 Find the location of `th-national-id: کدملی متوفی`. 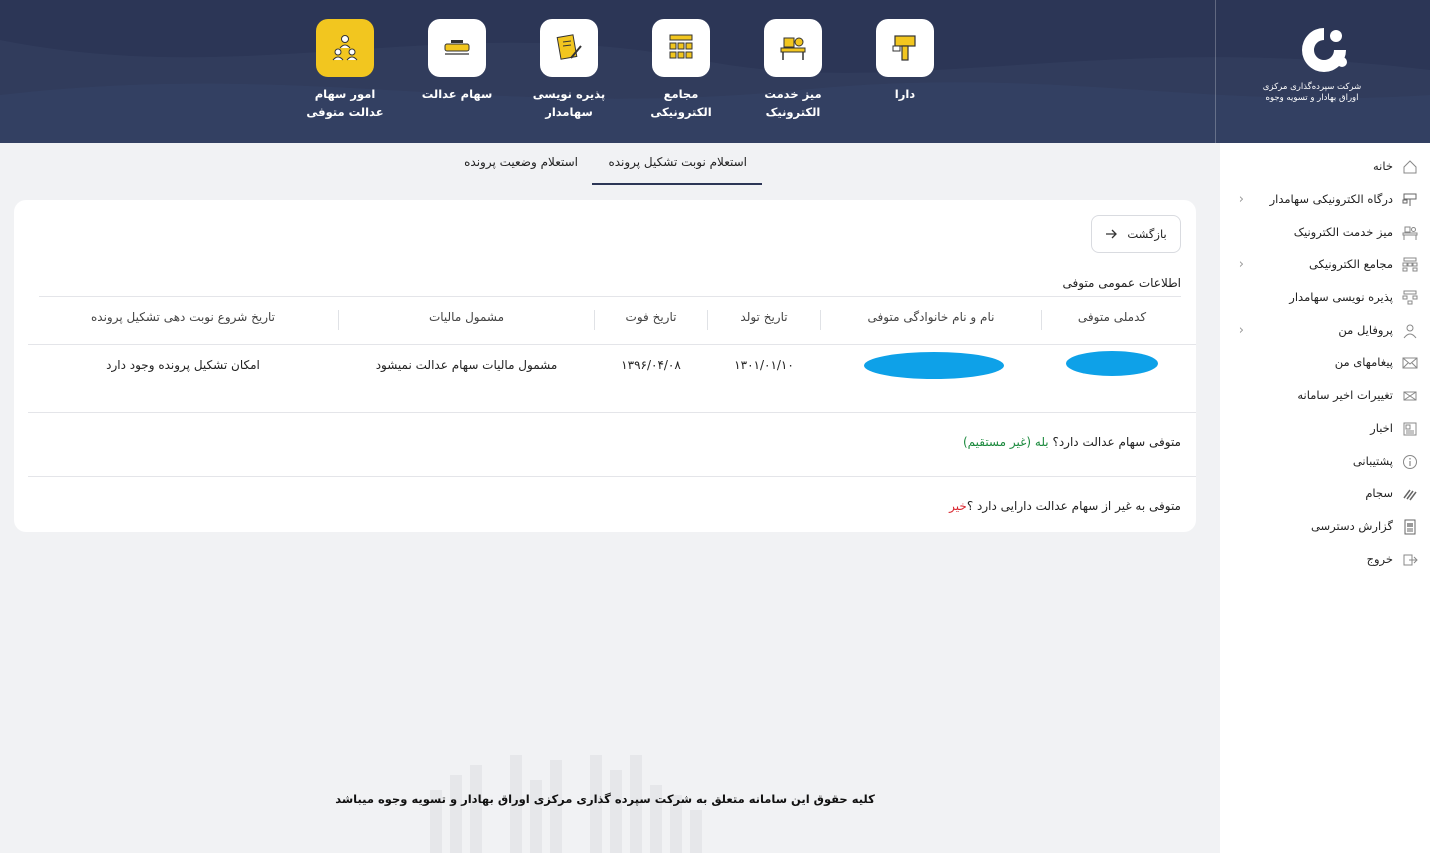

th-national-id: کدملی متوفی is located at coordinates (1112, 317).